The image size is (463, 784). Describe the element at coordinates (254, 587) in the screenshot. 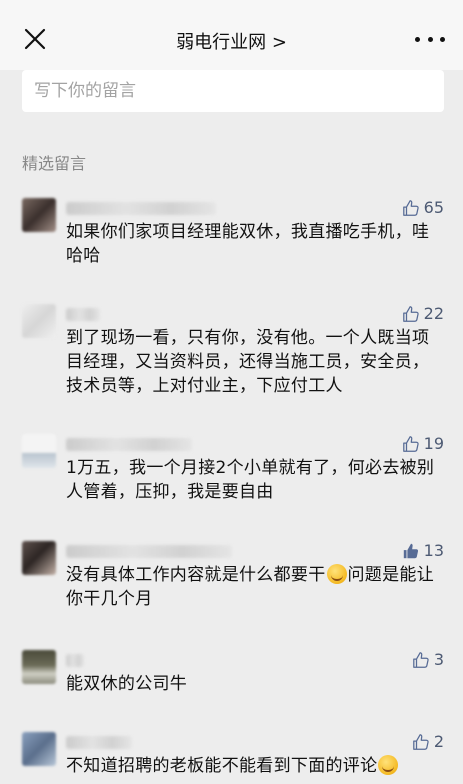

I see `comment-text: 没有具体工作内容就是什么都要干 问题是能让你干几个月` at that location.